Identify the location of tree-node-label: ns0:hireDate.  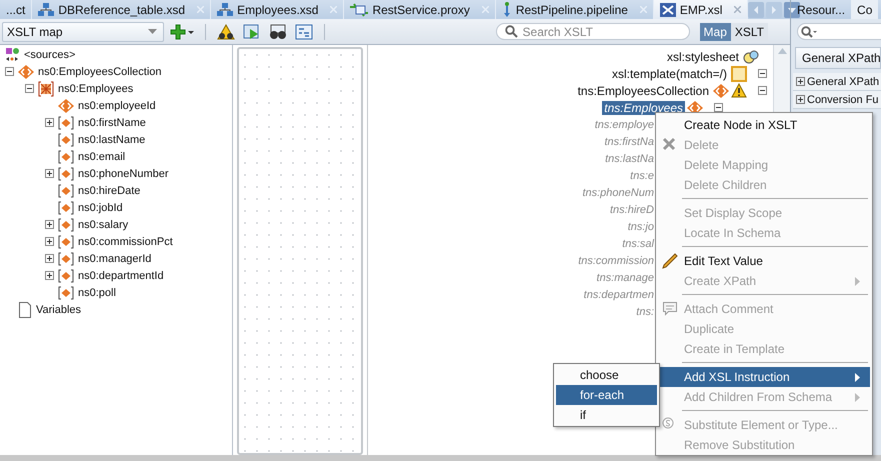
(109, 190).